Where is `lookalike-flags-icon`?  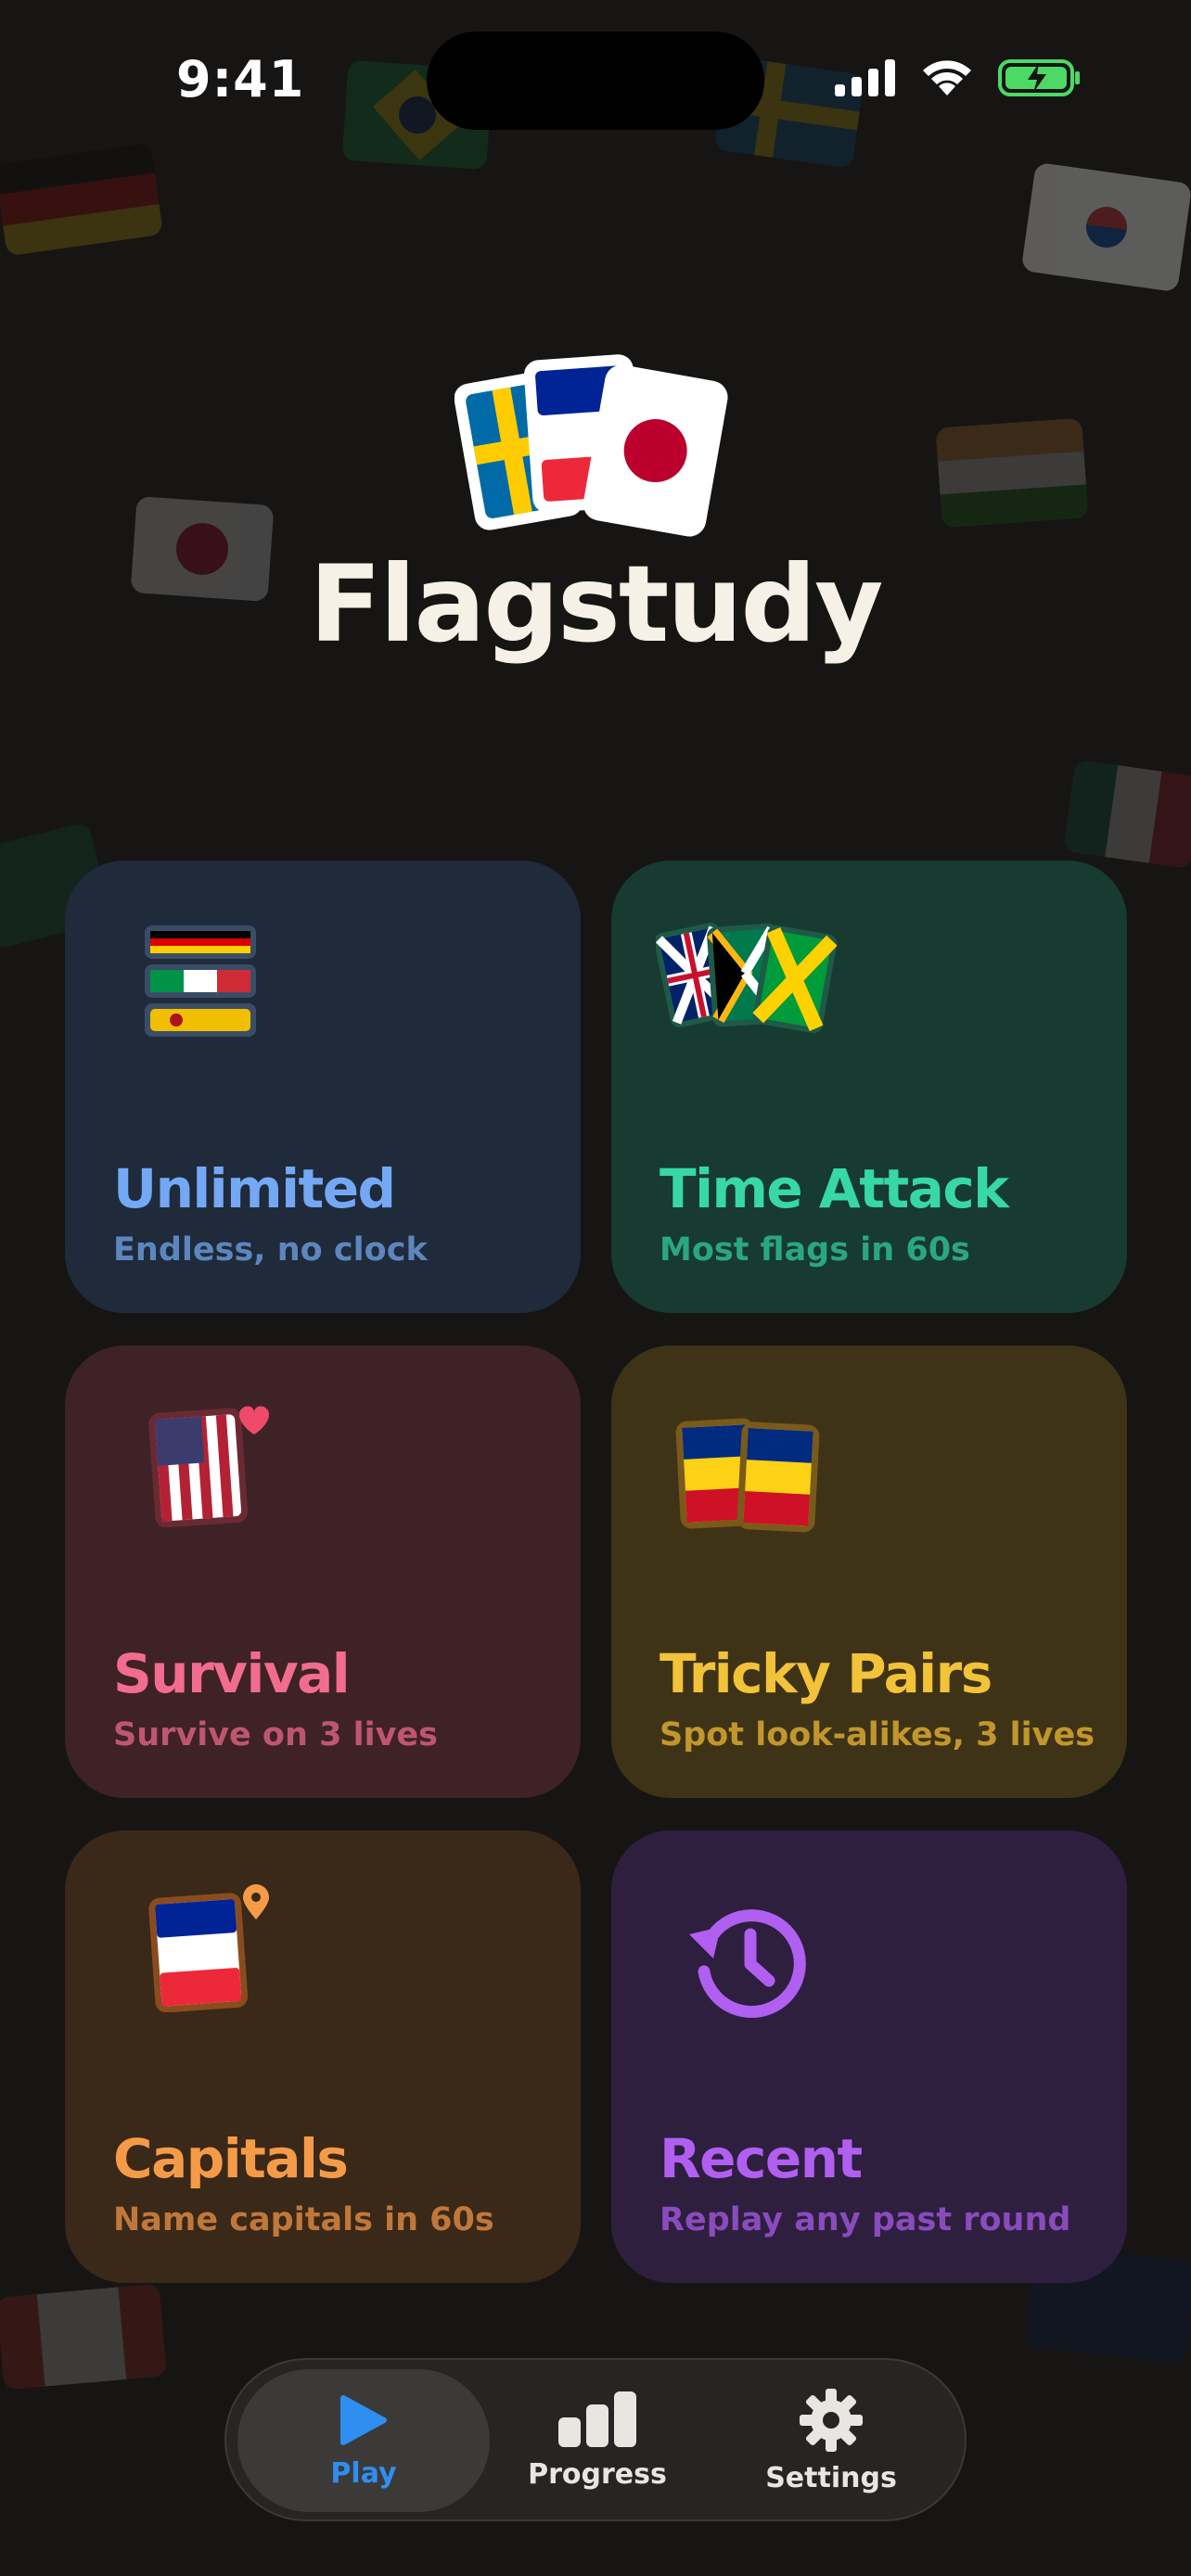 lookalike-flags-icon is located at coordinates (747, 1475).